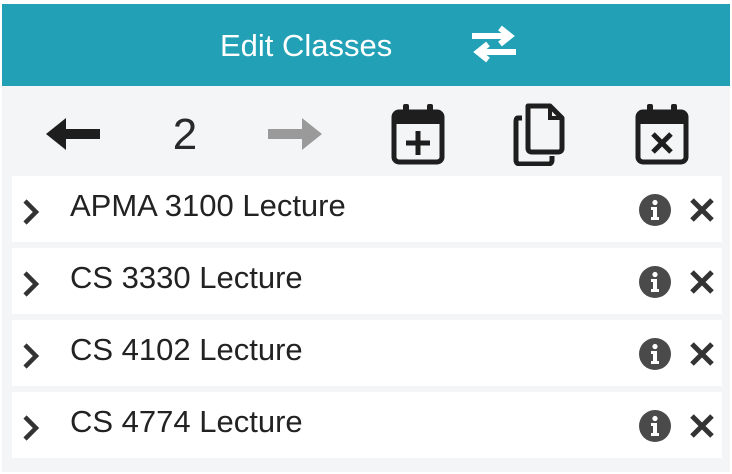  Describe the element at coordinates (73, 134) in the screenshot. I see `arrow-left-icon` at that location.